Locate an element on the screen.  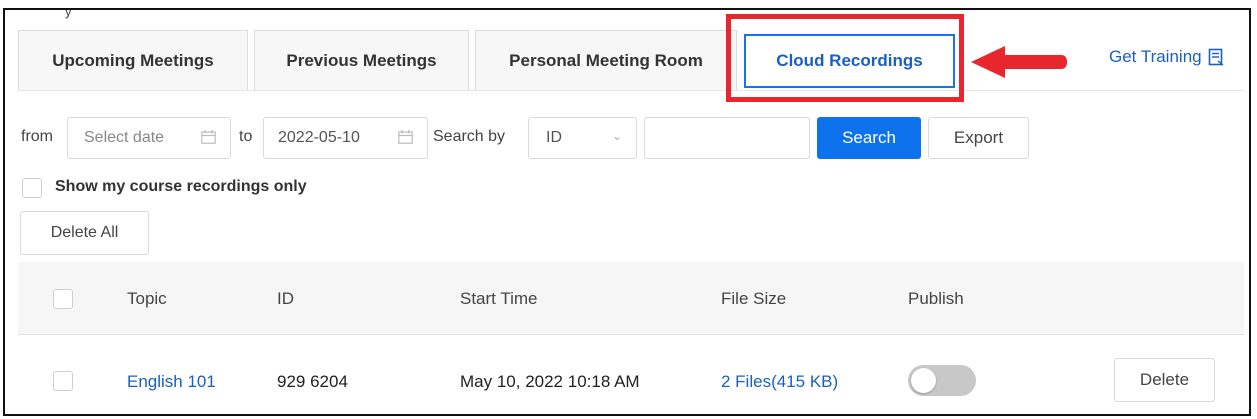
recording-files-link: 2 Files(415 KB) is located at coordinates (779, 382).